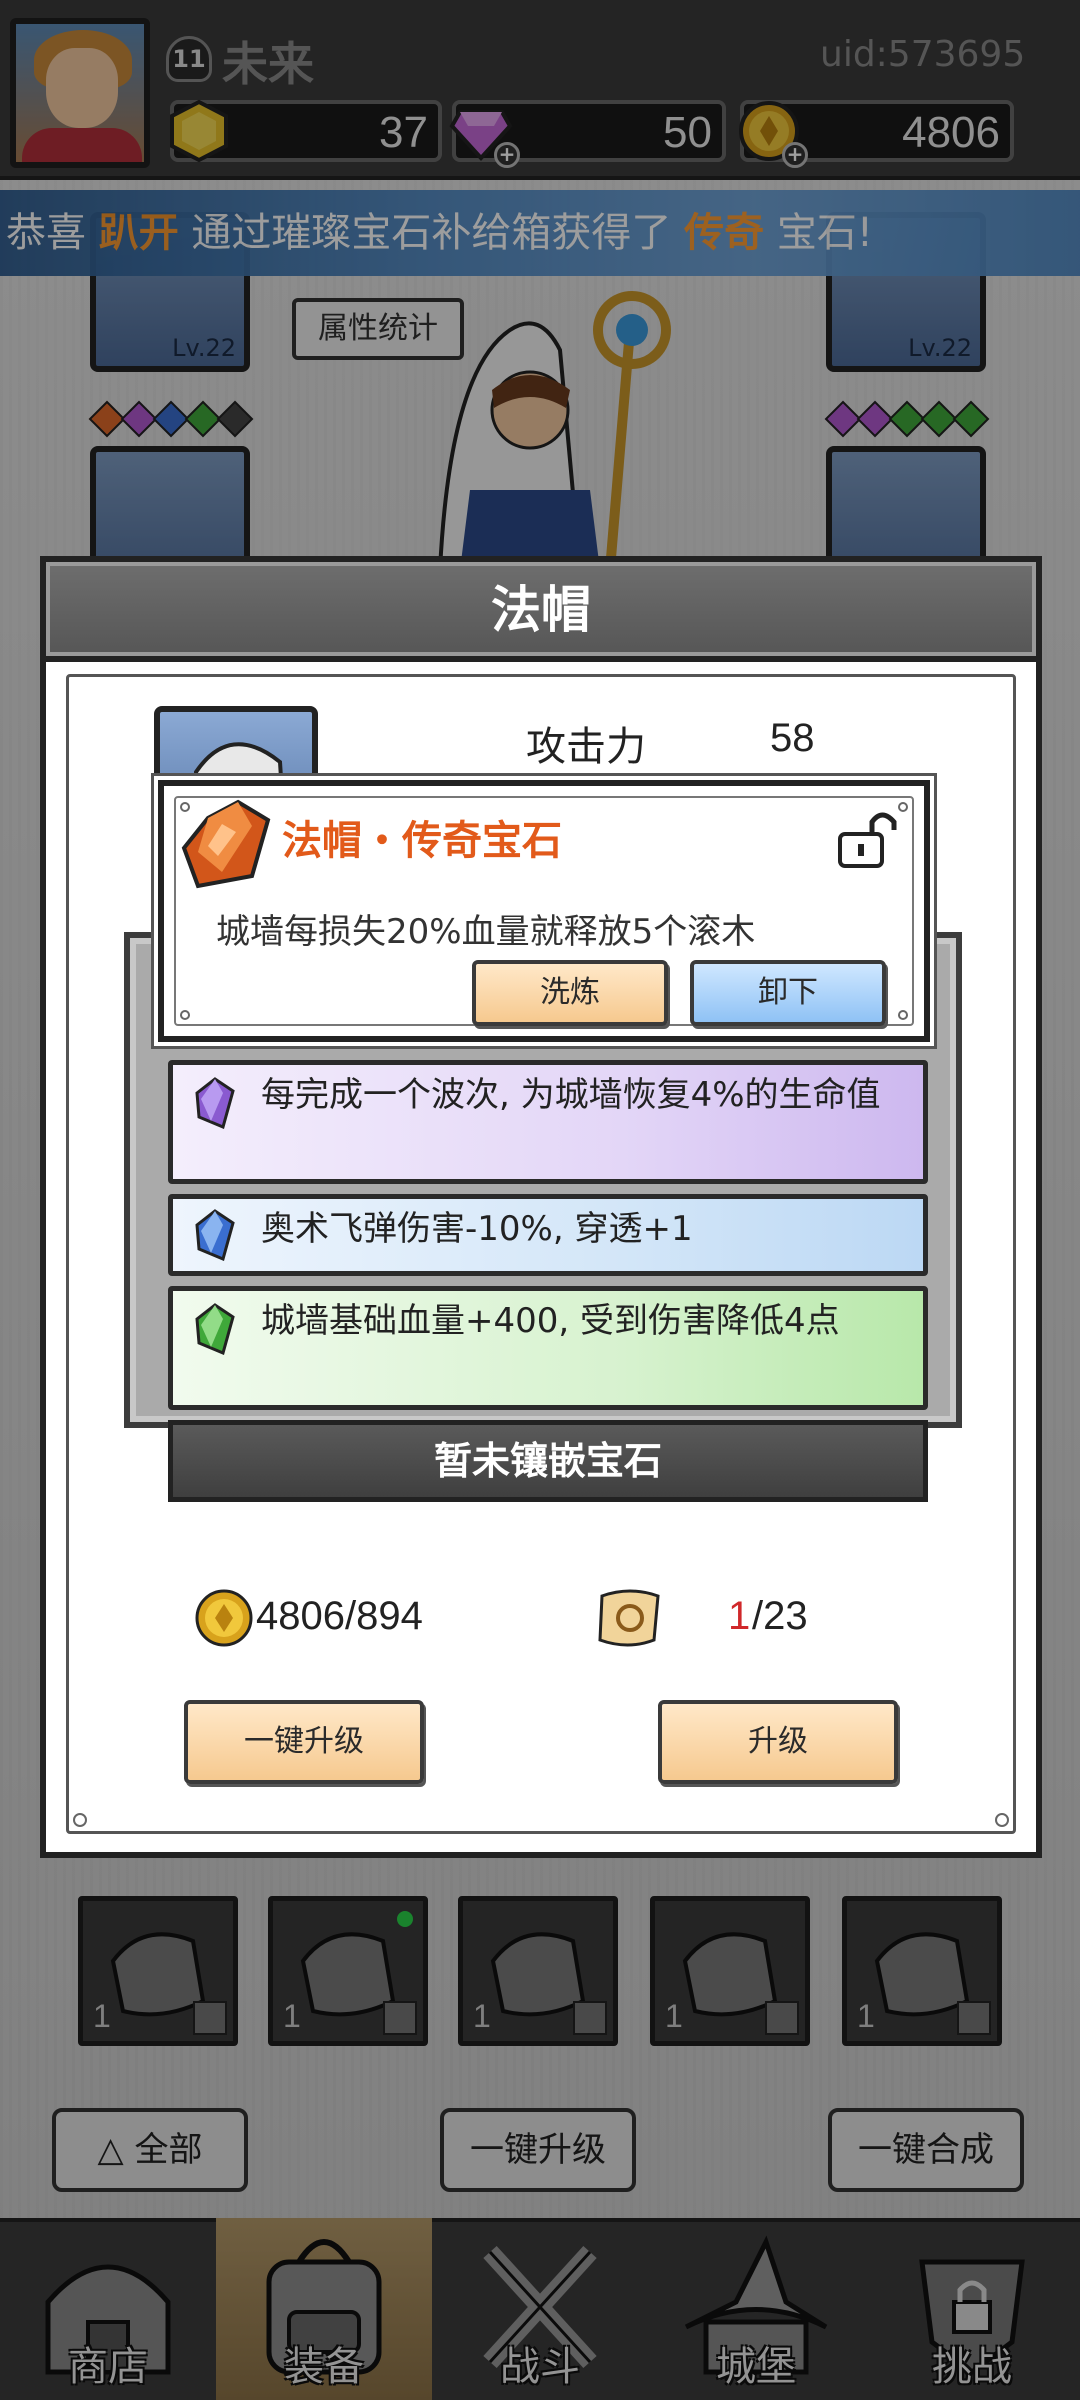 The height and width of the screenshot is (2400, 1080). Describe the element at coordinates (339, 1616) in the screenshot. I see `gold-cost: 4806/894` at that location.